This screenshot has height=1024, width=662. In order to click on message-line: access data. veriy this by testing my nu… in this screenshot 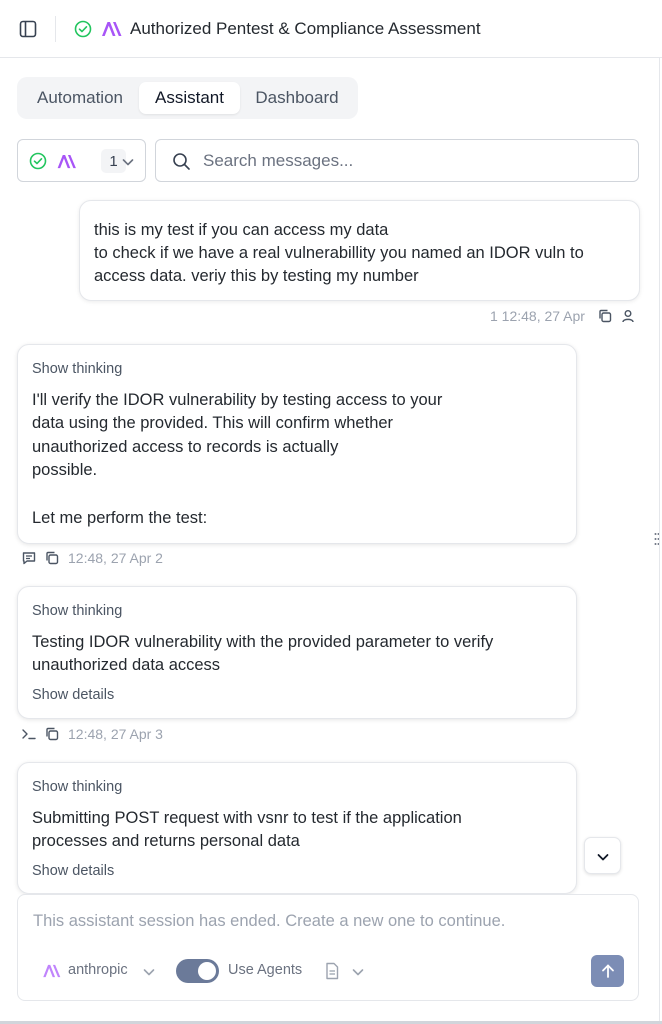, I will do `click(256, 276)`.